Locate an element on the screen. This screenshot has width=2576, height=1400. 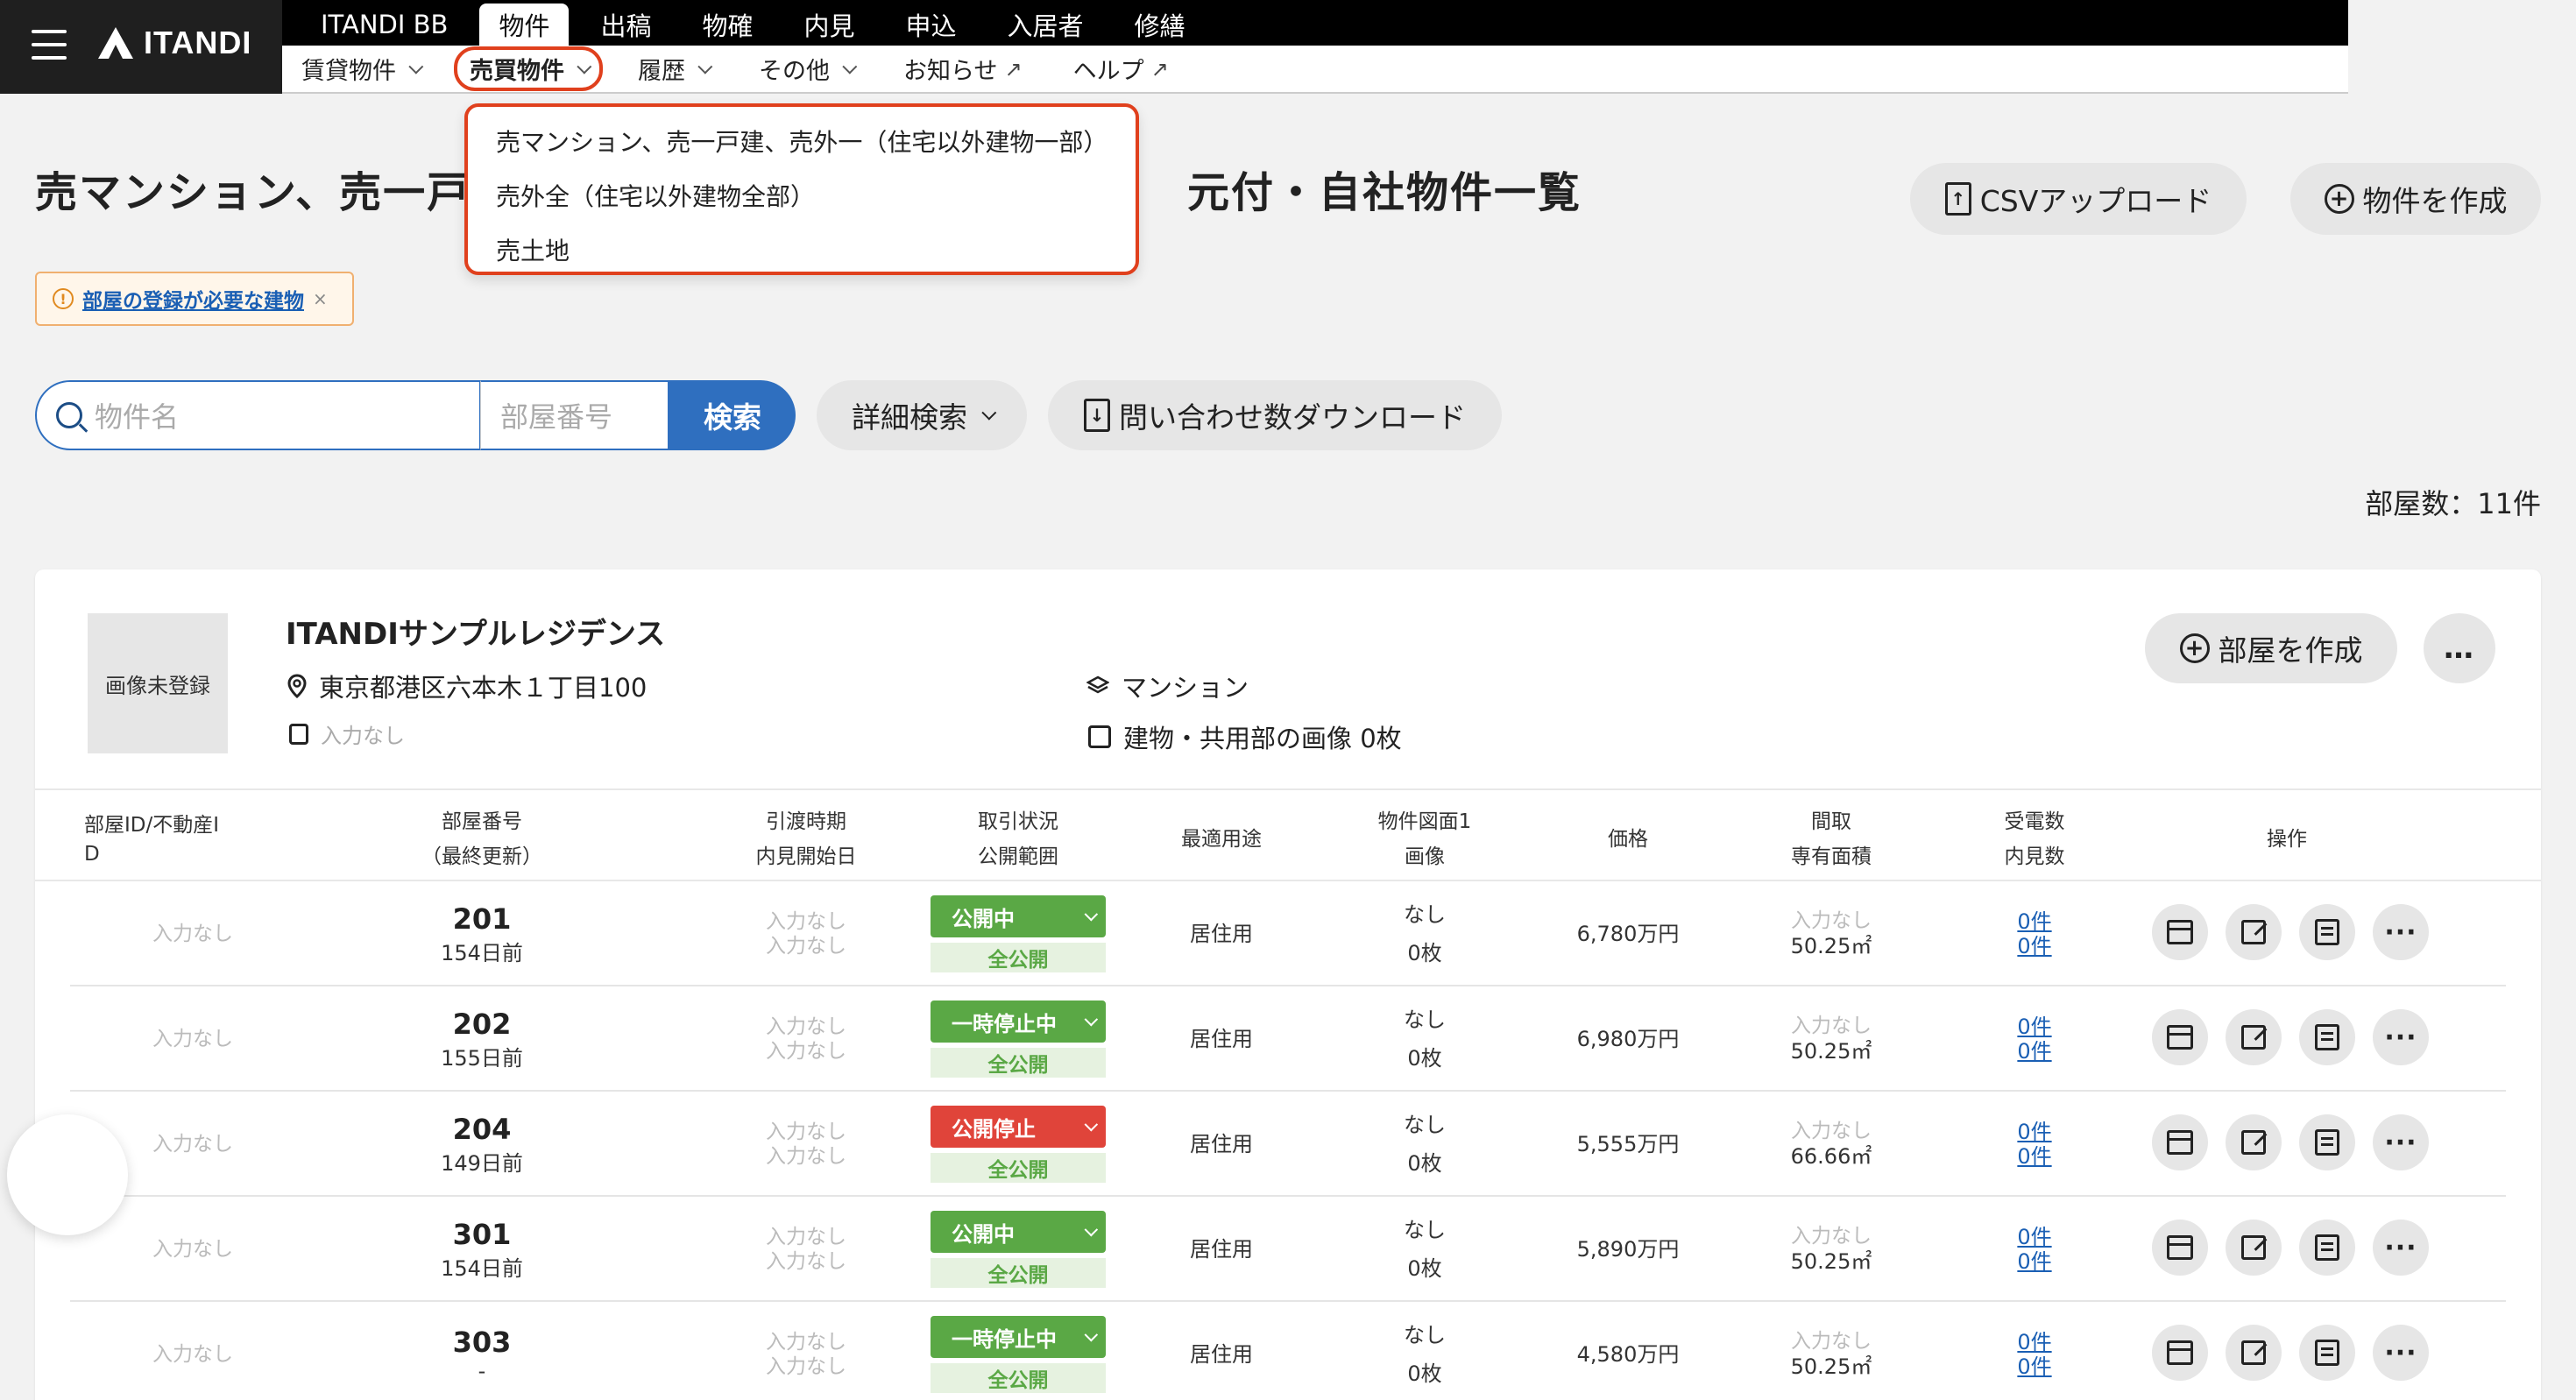
subnav-other: その他 is located at coordinates (808, 69).